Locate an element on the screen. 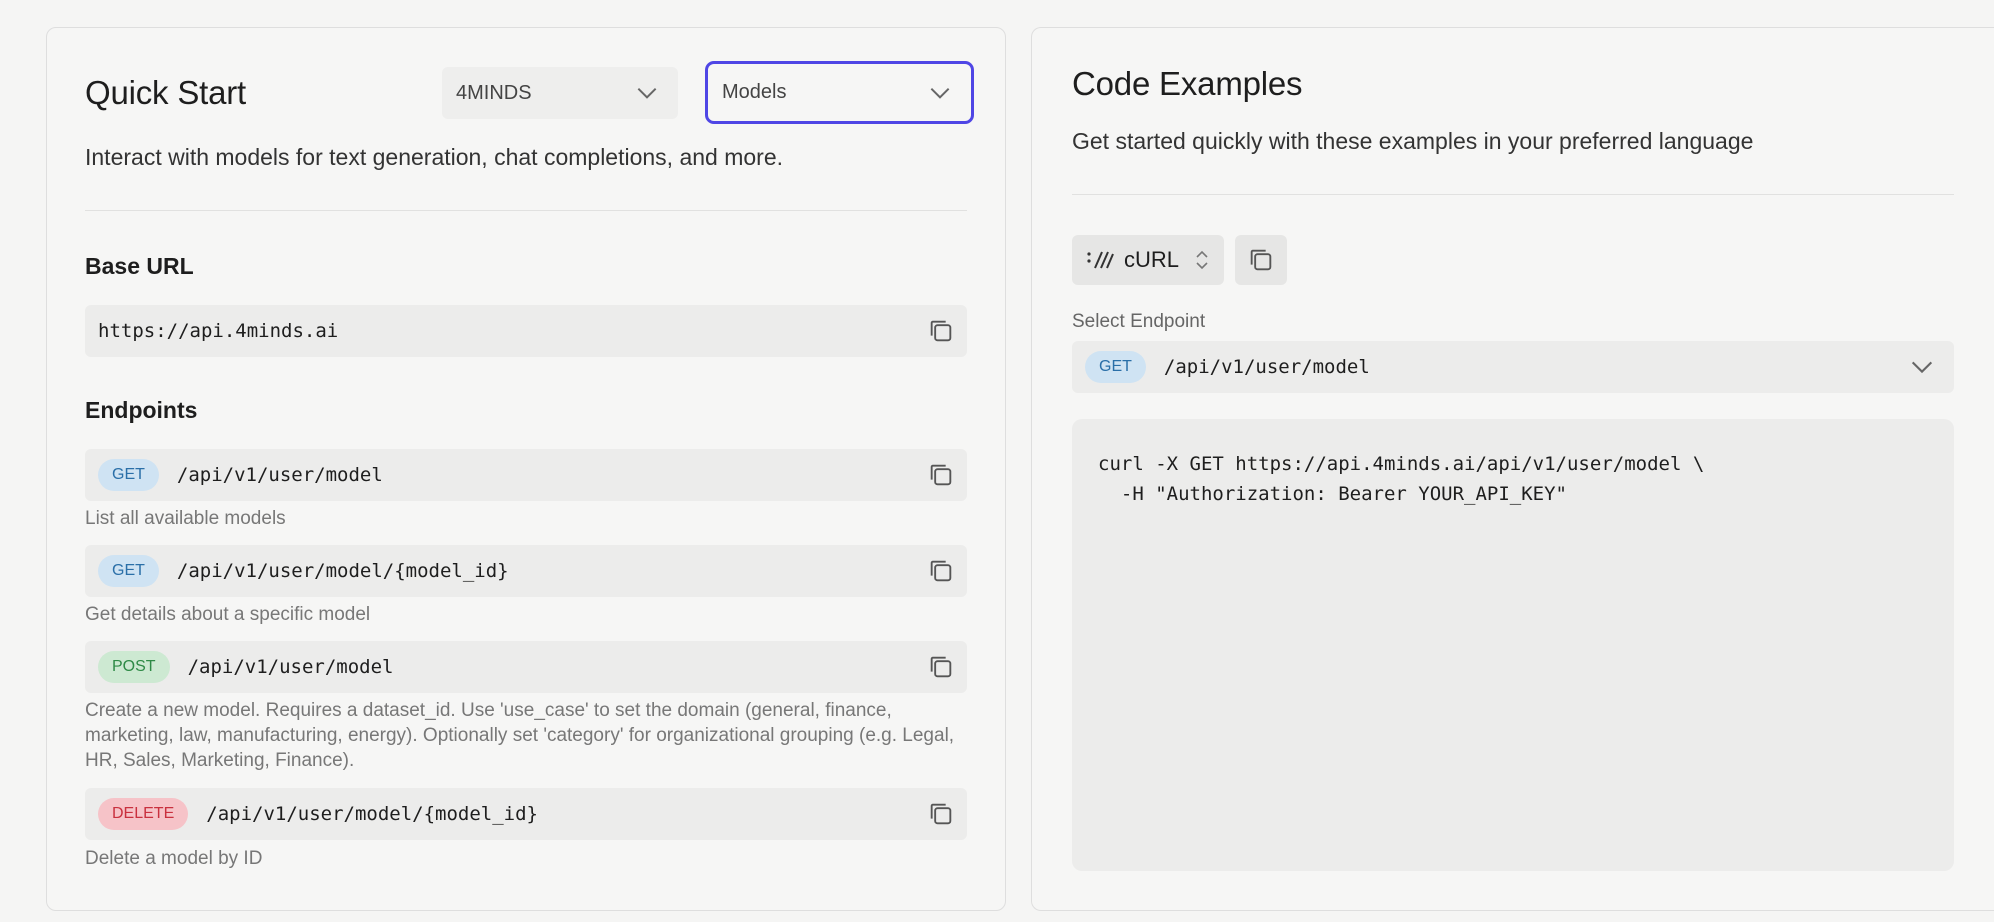 The image size is (1994, 922). select-endpoint-label: Select Endpoint is located at coordinates (1139, 321).